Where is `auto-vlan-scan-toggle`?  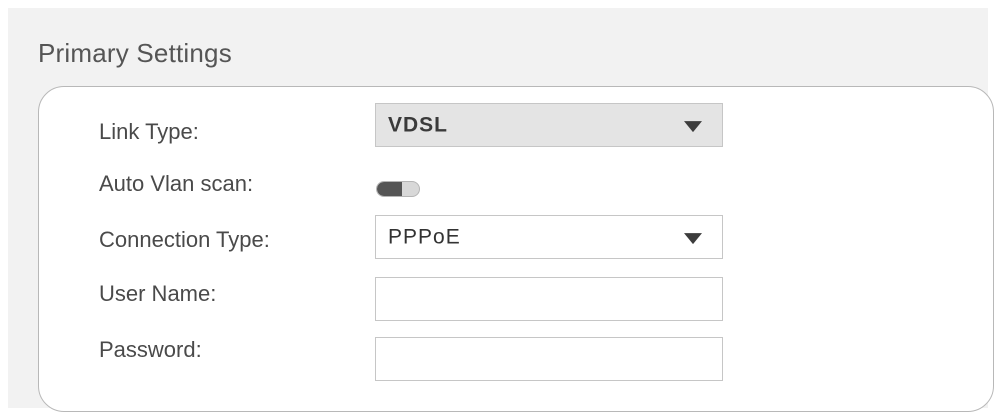
auto-vlan-scan-toggle is located at coordinates (398, 189).